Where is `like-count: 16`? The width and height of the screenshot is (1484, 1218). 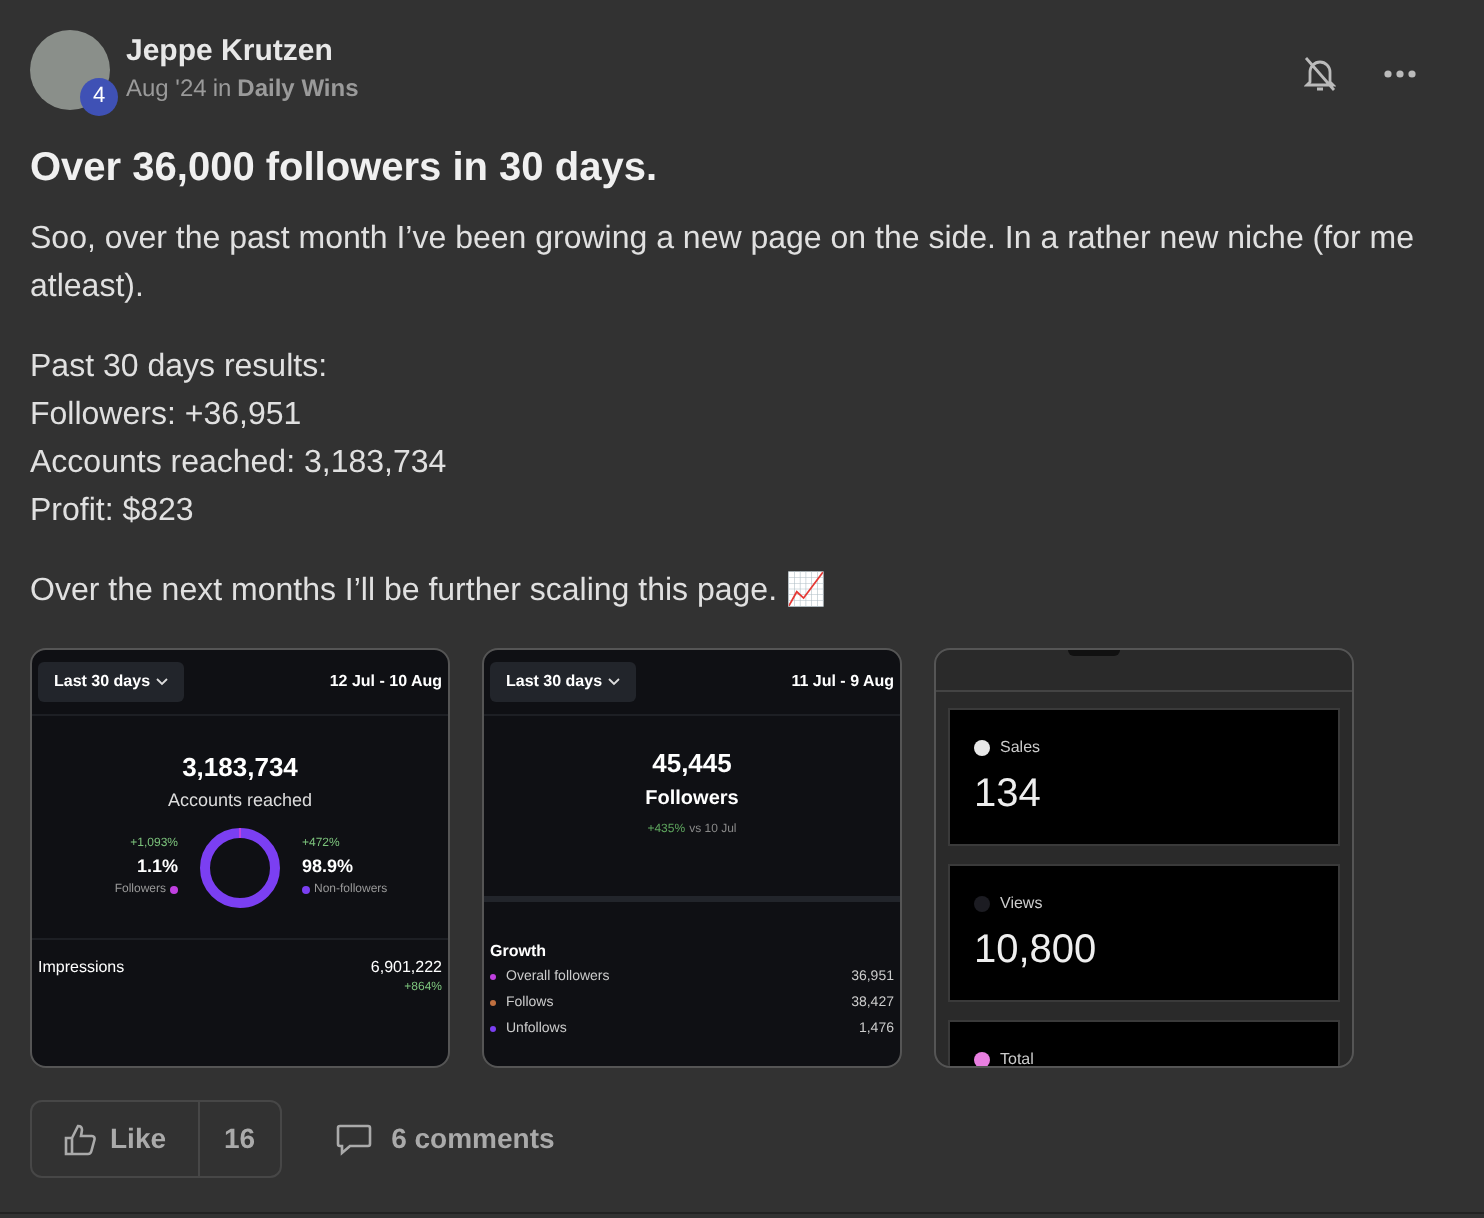
like-count: 16 is located at coordinates (239, 1139).